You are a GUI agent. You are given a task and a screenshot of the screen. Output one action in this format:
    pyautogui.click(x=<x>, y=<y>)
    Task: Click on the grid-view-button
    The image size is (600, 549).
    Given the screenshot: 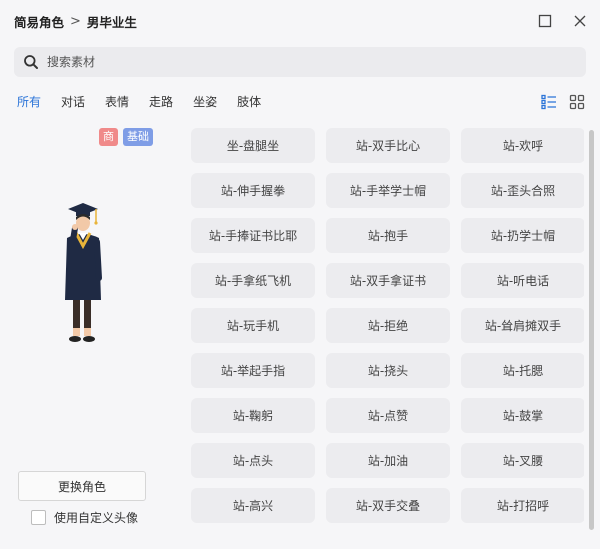 What is the action you would take?
    pyautogui.click(x=577, y=102)
    